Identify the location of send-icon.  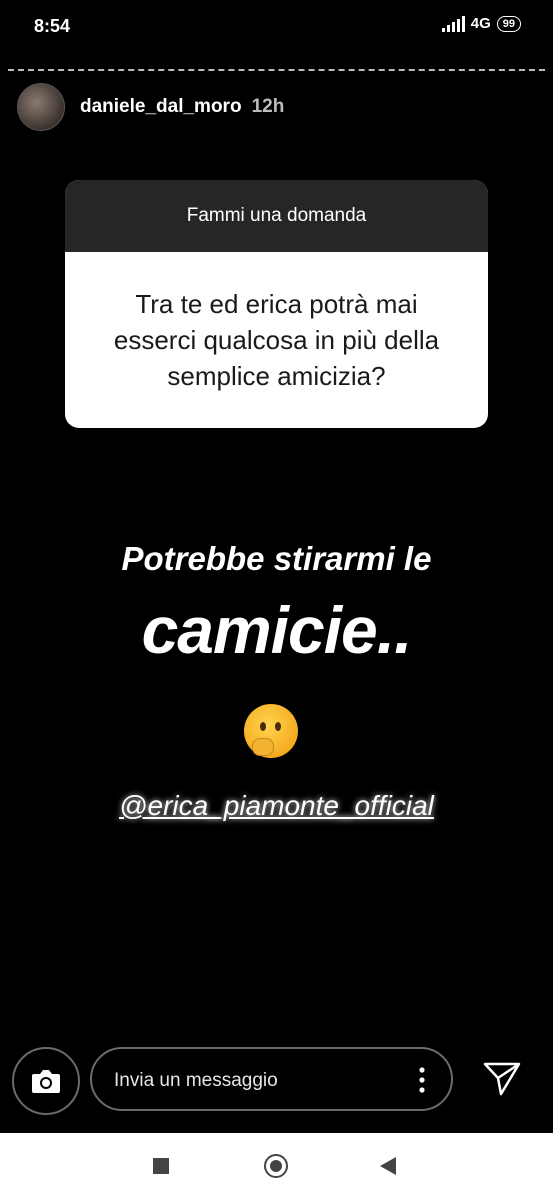
(502, 1079).